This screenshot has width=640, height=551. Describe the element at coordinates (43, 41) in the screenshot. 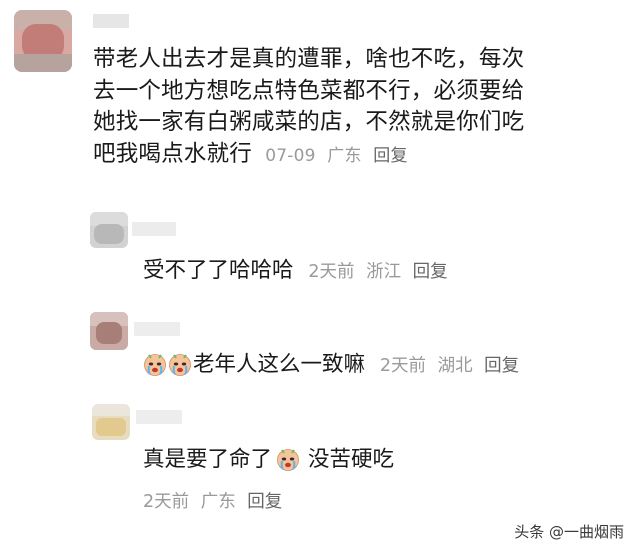

I see `avatar-main-commenter` at that location.